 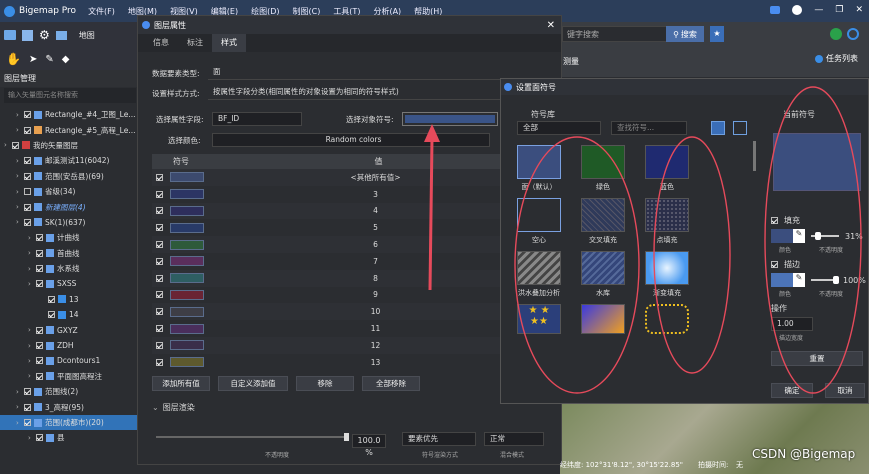 I want to click on capture-time-value: 无, so click(x=739, y=465).